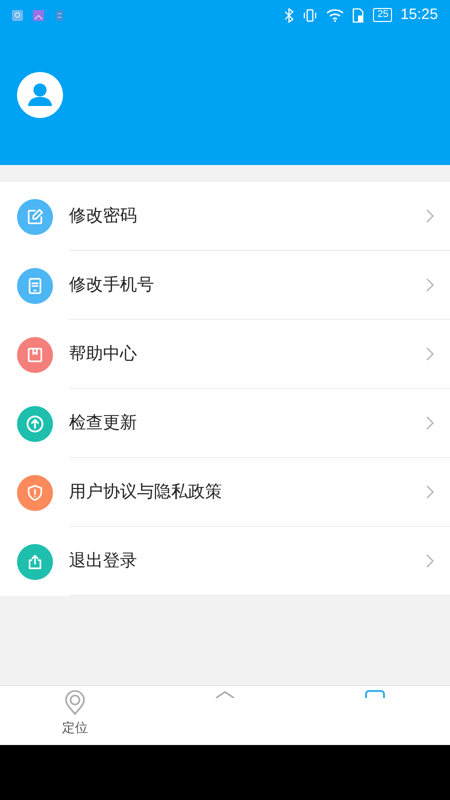 This screenshot has height=800, width=450. I want to click on menu-item: 用户协议与隐私政策, so click(225, 492).